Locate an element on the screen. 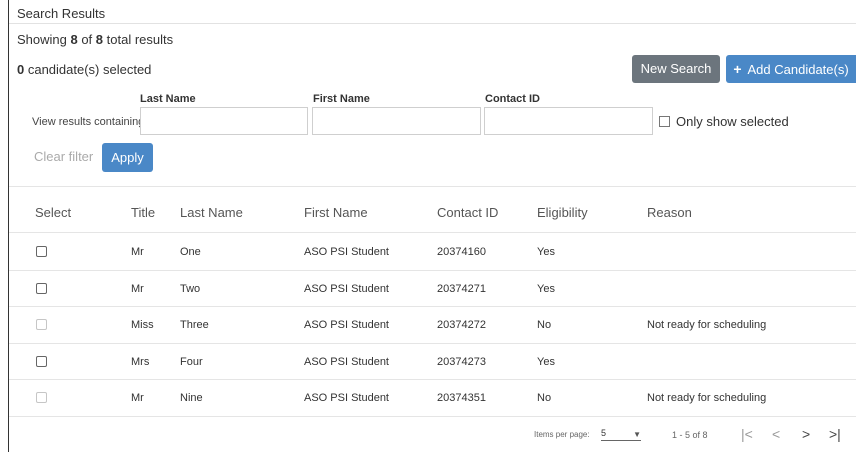 Image resolution: width=856 pixels, height=452 pixels. last-name-filter-label: Last Name is located at coordinates (168, 99).